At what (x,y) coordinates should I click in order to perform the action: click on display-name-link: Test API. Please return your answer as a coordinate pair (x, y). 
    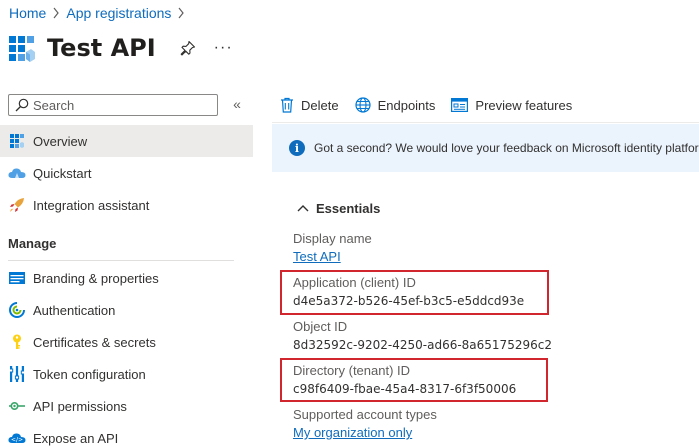
    Looking at the image, I should click on (317, 256).